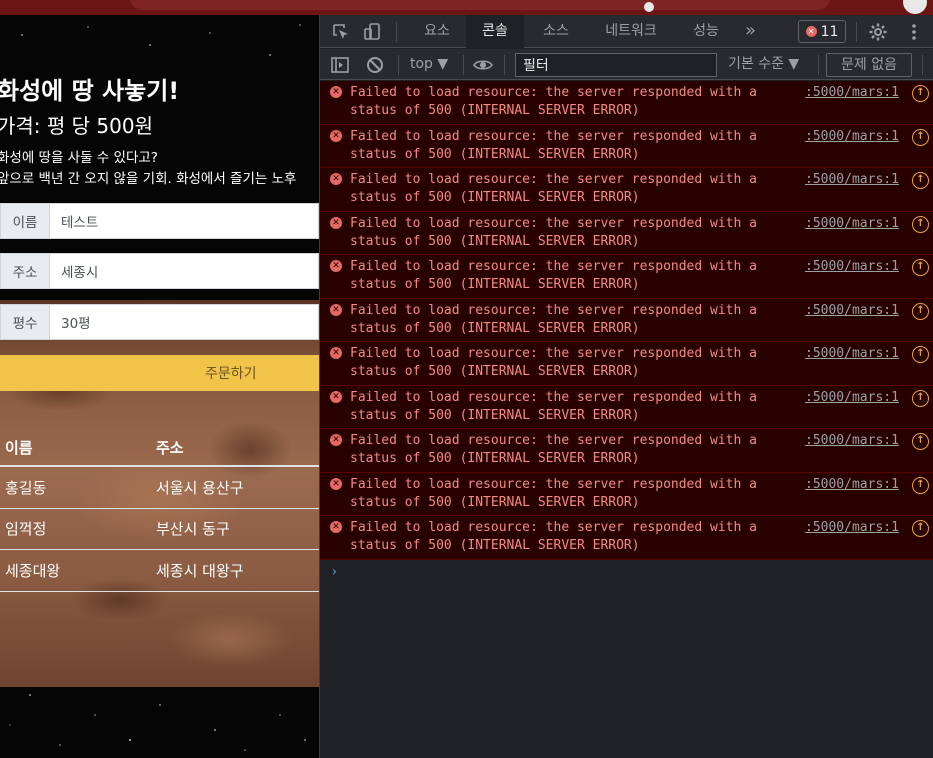 This screenshot has height=758, width=933. I want to click on table-row: 홍길동 서울시 용산구, so click(159, 488).